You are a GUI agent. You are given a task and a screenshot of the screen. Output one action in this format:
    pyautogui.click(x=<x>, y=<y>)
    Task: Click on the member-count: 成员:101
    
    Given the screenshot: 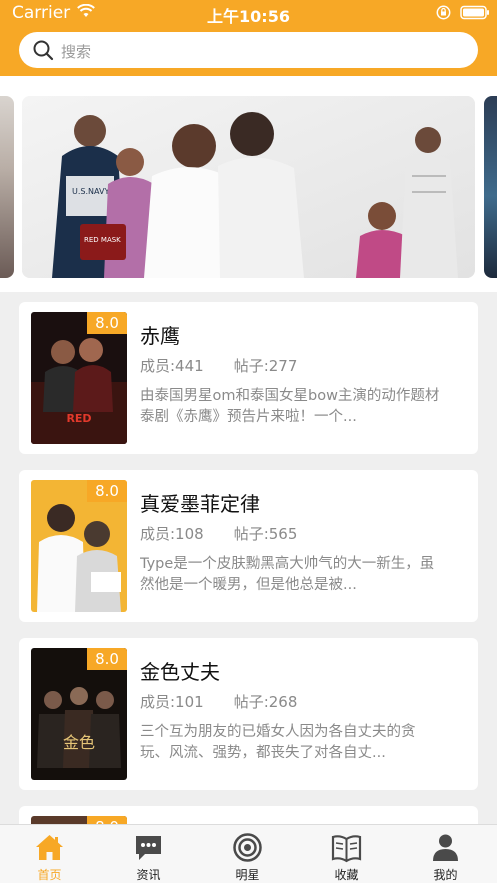 What is the action you would take?
    pyautogui.click(x=172, y=702)
    